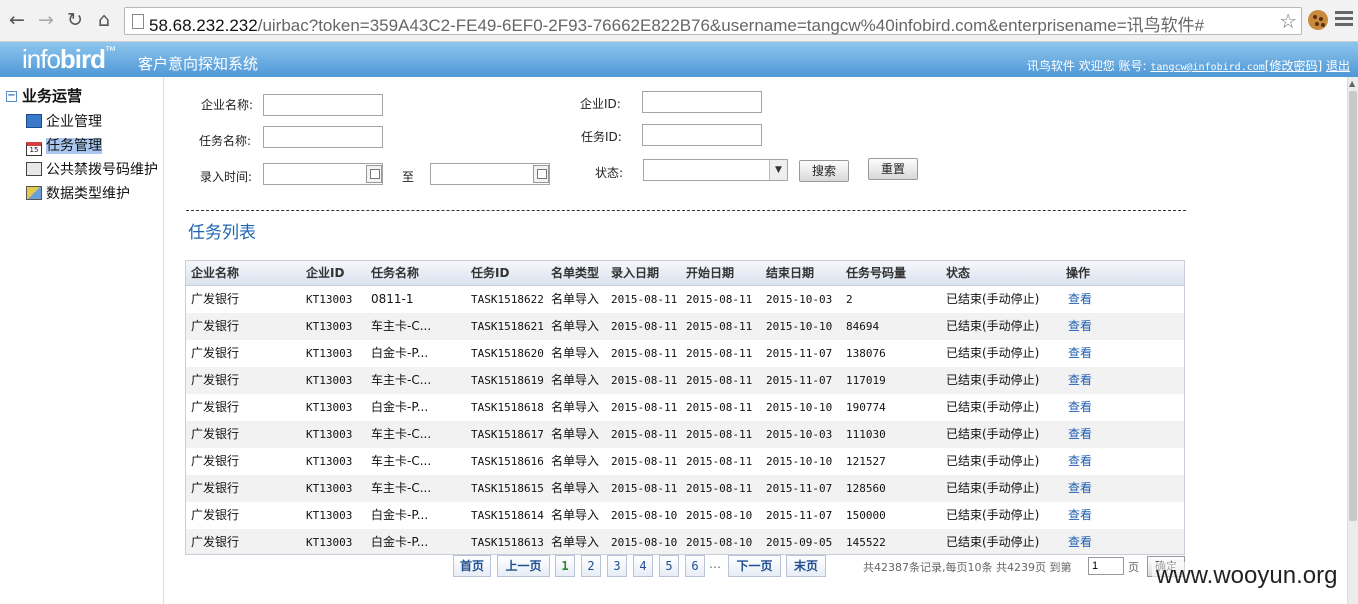  I want to click on cell-task-id: TASK1518621, so click(507, 326).